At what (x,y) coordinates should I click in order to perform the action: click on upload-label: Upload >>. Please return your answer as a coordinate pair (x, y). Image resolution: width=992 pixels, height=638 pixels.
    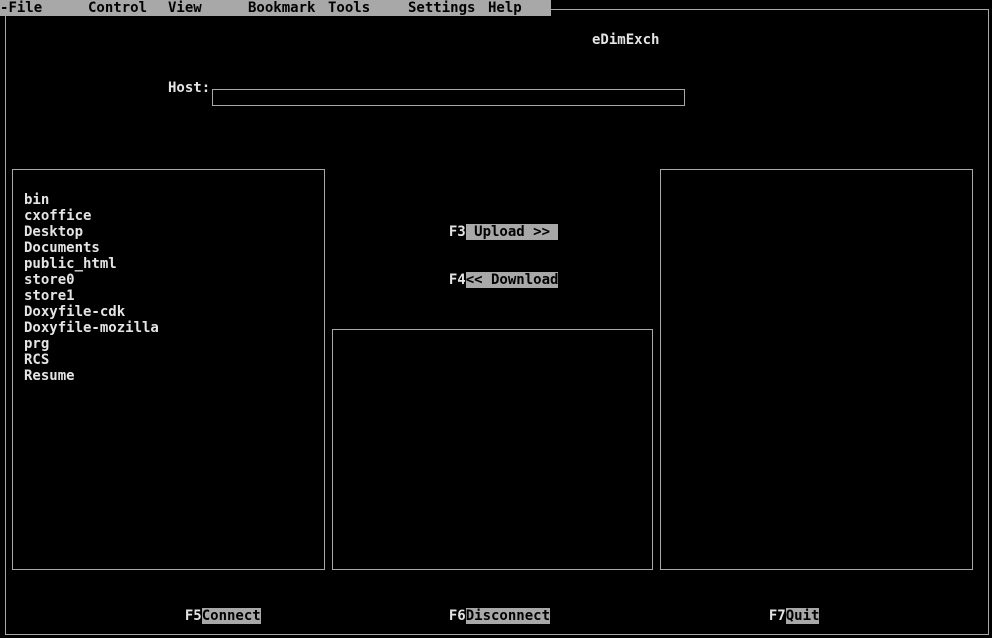
    Looking at the image, I should click on (512, 232).